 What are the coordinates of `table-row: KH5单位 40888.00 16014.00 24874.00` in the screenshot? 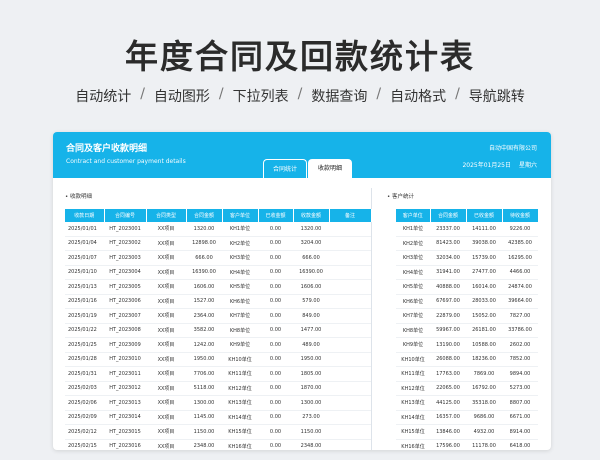 It's located at (467, 287).